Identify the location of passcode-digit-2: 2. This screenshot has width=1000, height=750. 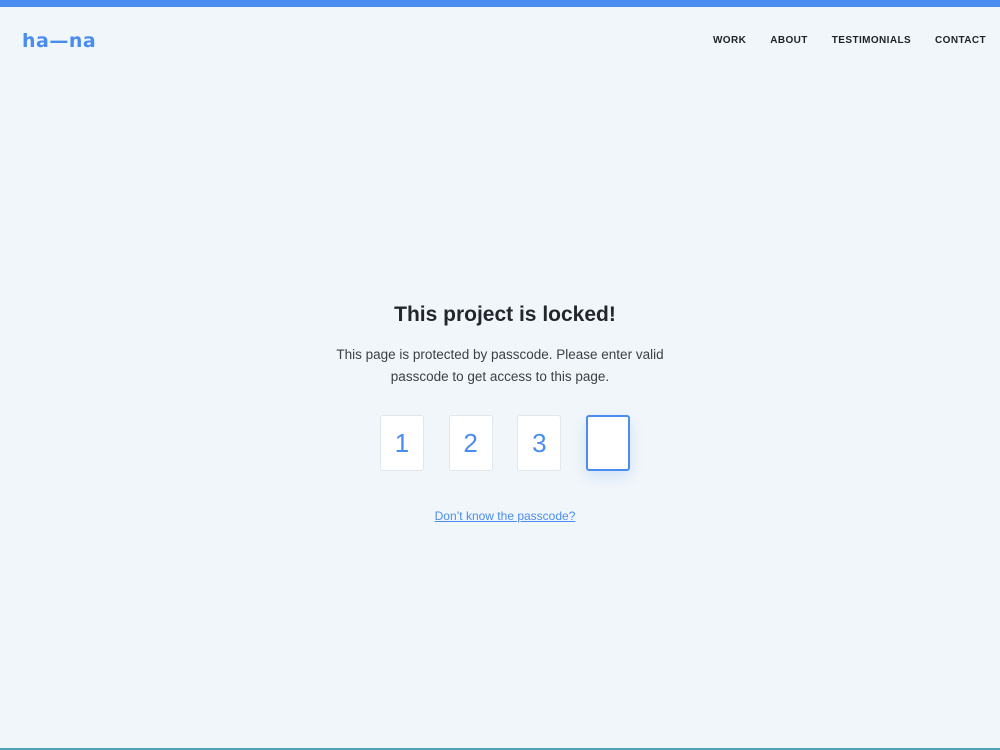
(470, 443).